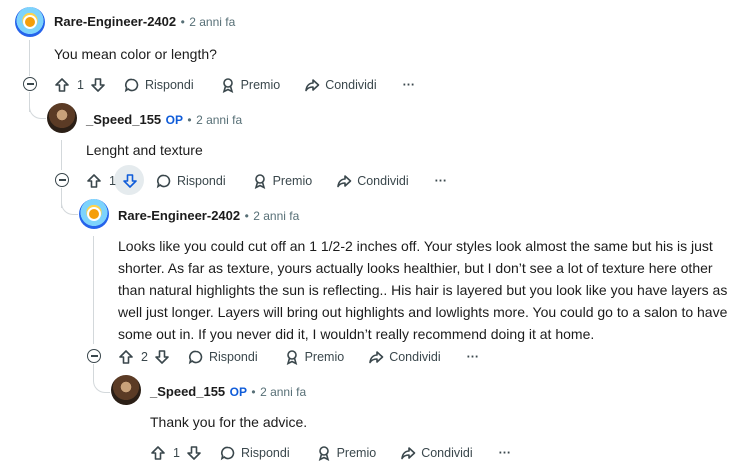 The width and height of the screenshot is (733, 474). Describe the element at coordinates (144, 150) in the screenshot. I see `comment-body: Lenght and texture` at that location.